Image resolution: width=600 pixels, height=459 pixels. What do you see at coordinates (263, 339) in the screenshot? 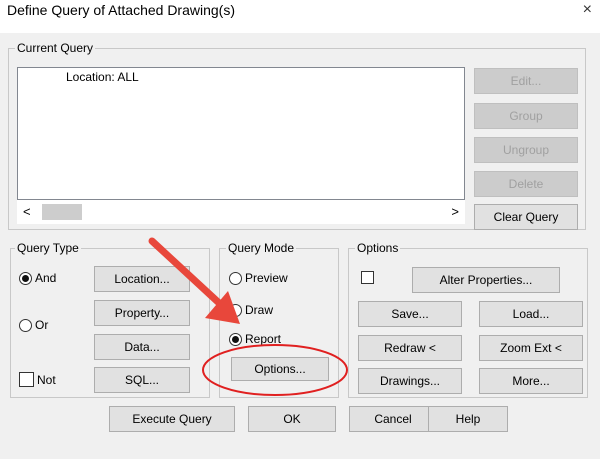
I see `report-label: Report` at bounding box center [263, 339].